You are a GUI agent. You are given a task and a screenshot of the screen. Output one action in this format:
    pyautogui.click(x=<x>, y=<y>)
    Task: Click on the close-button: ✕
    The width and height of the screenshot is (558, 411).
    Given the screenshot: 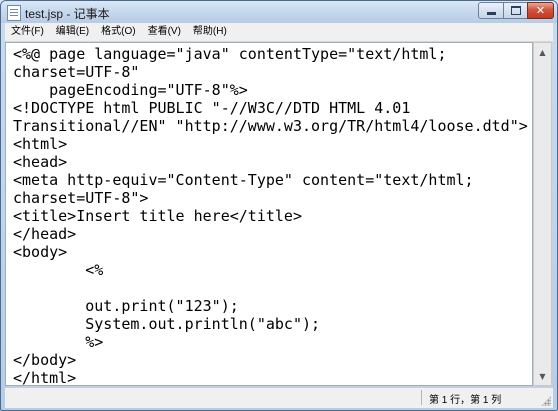 What is the action you would take?
    pyautogui.click(x=540, y=10)
    